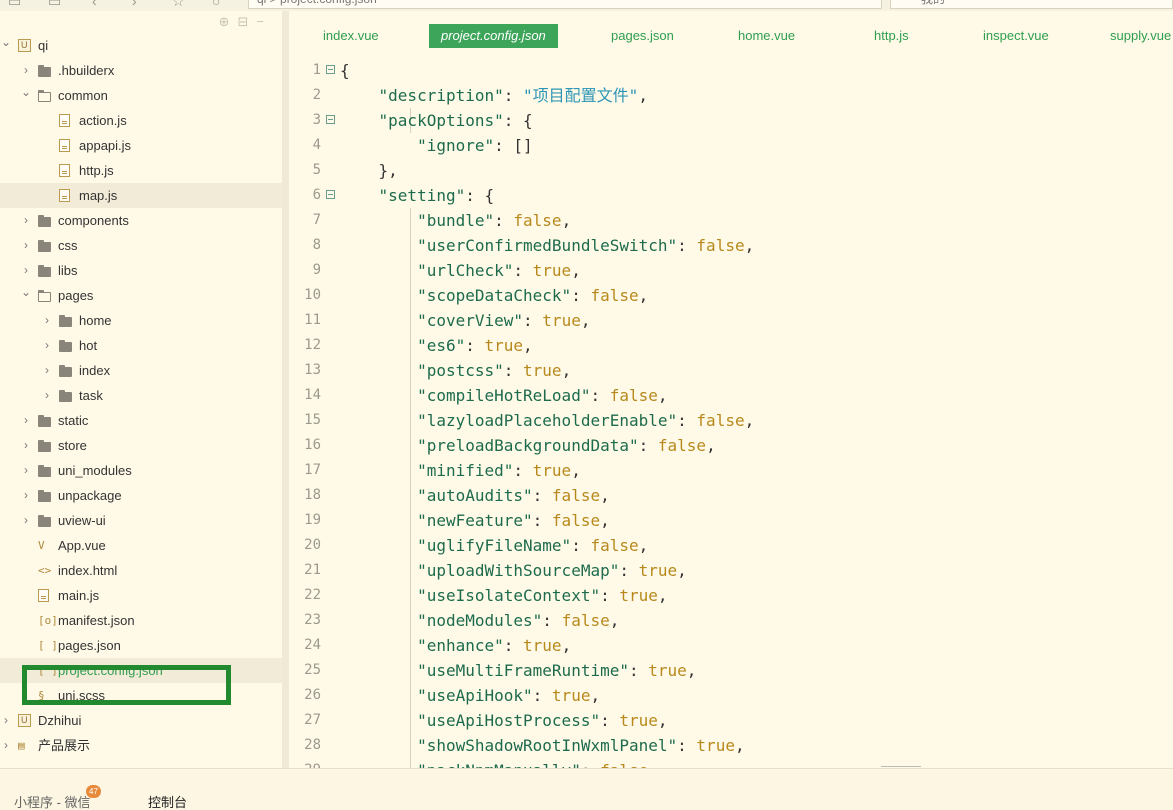  I want to click on save-icon: ▭, so click(54, 4).